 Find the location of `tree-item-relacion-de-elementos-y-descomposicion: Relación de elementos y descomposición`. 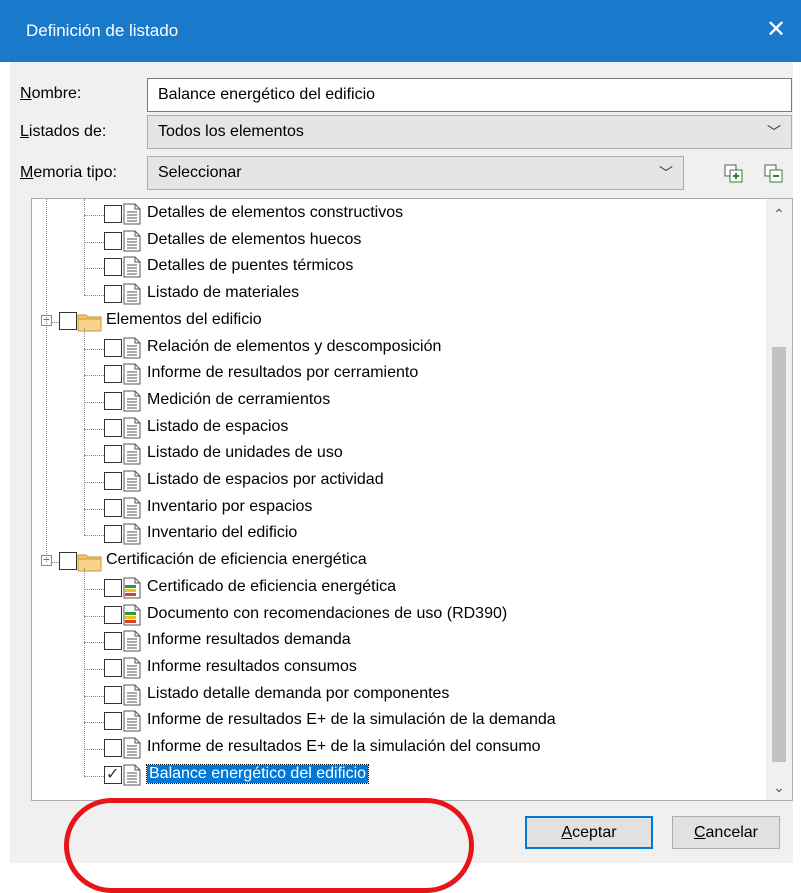

tree-item-relacion-de-elementos-y-descomposicion: Relación de elementos y descomposición is located at coordinates (397, 349).